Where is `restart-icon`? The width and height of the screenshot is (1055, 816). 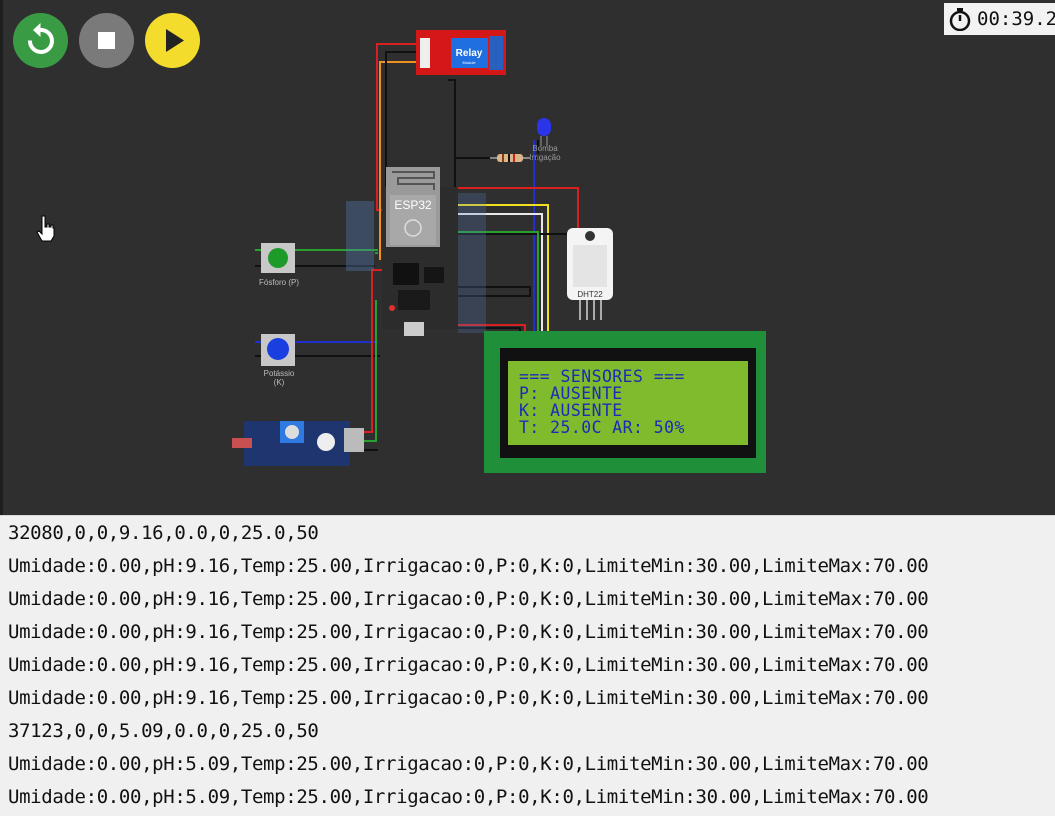
restart-icon is located at coordinates (40, 38).